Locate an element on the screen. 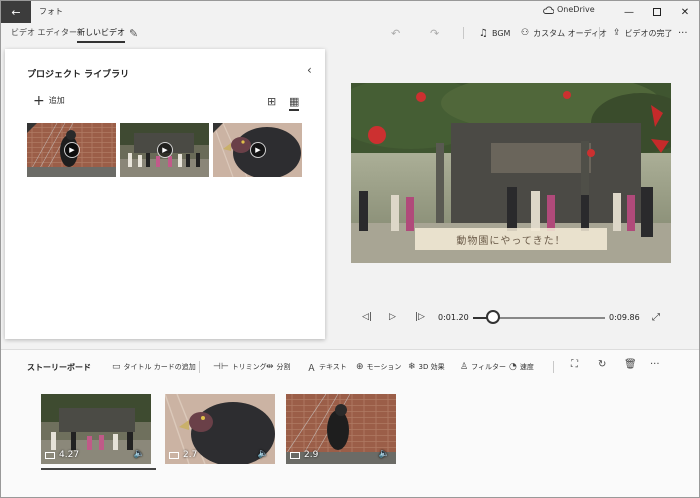  clip-duration: 2.9 is located at coordinates (304, 455).